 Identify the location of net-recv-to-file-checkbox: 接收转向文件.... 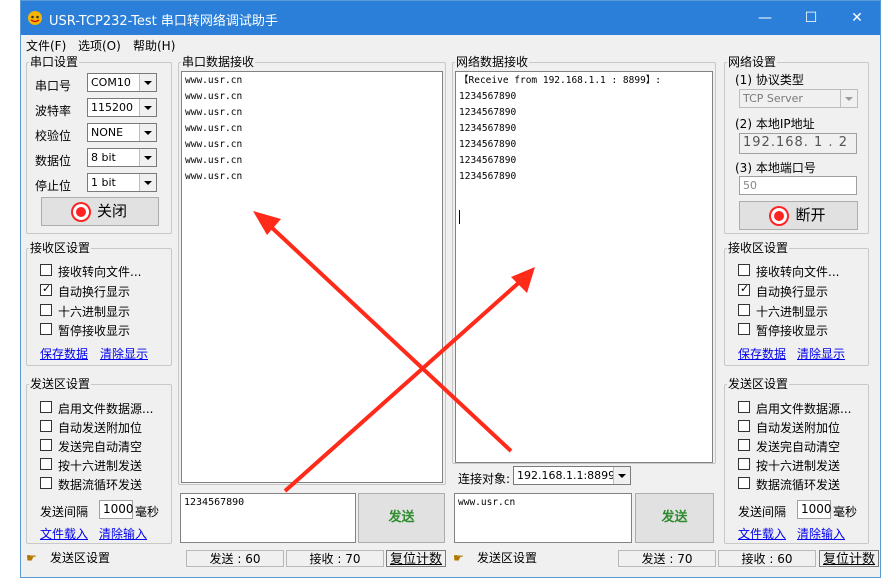
(803, 271).